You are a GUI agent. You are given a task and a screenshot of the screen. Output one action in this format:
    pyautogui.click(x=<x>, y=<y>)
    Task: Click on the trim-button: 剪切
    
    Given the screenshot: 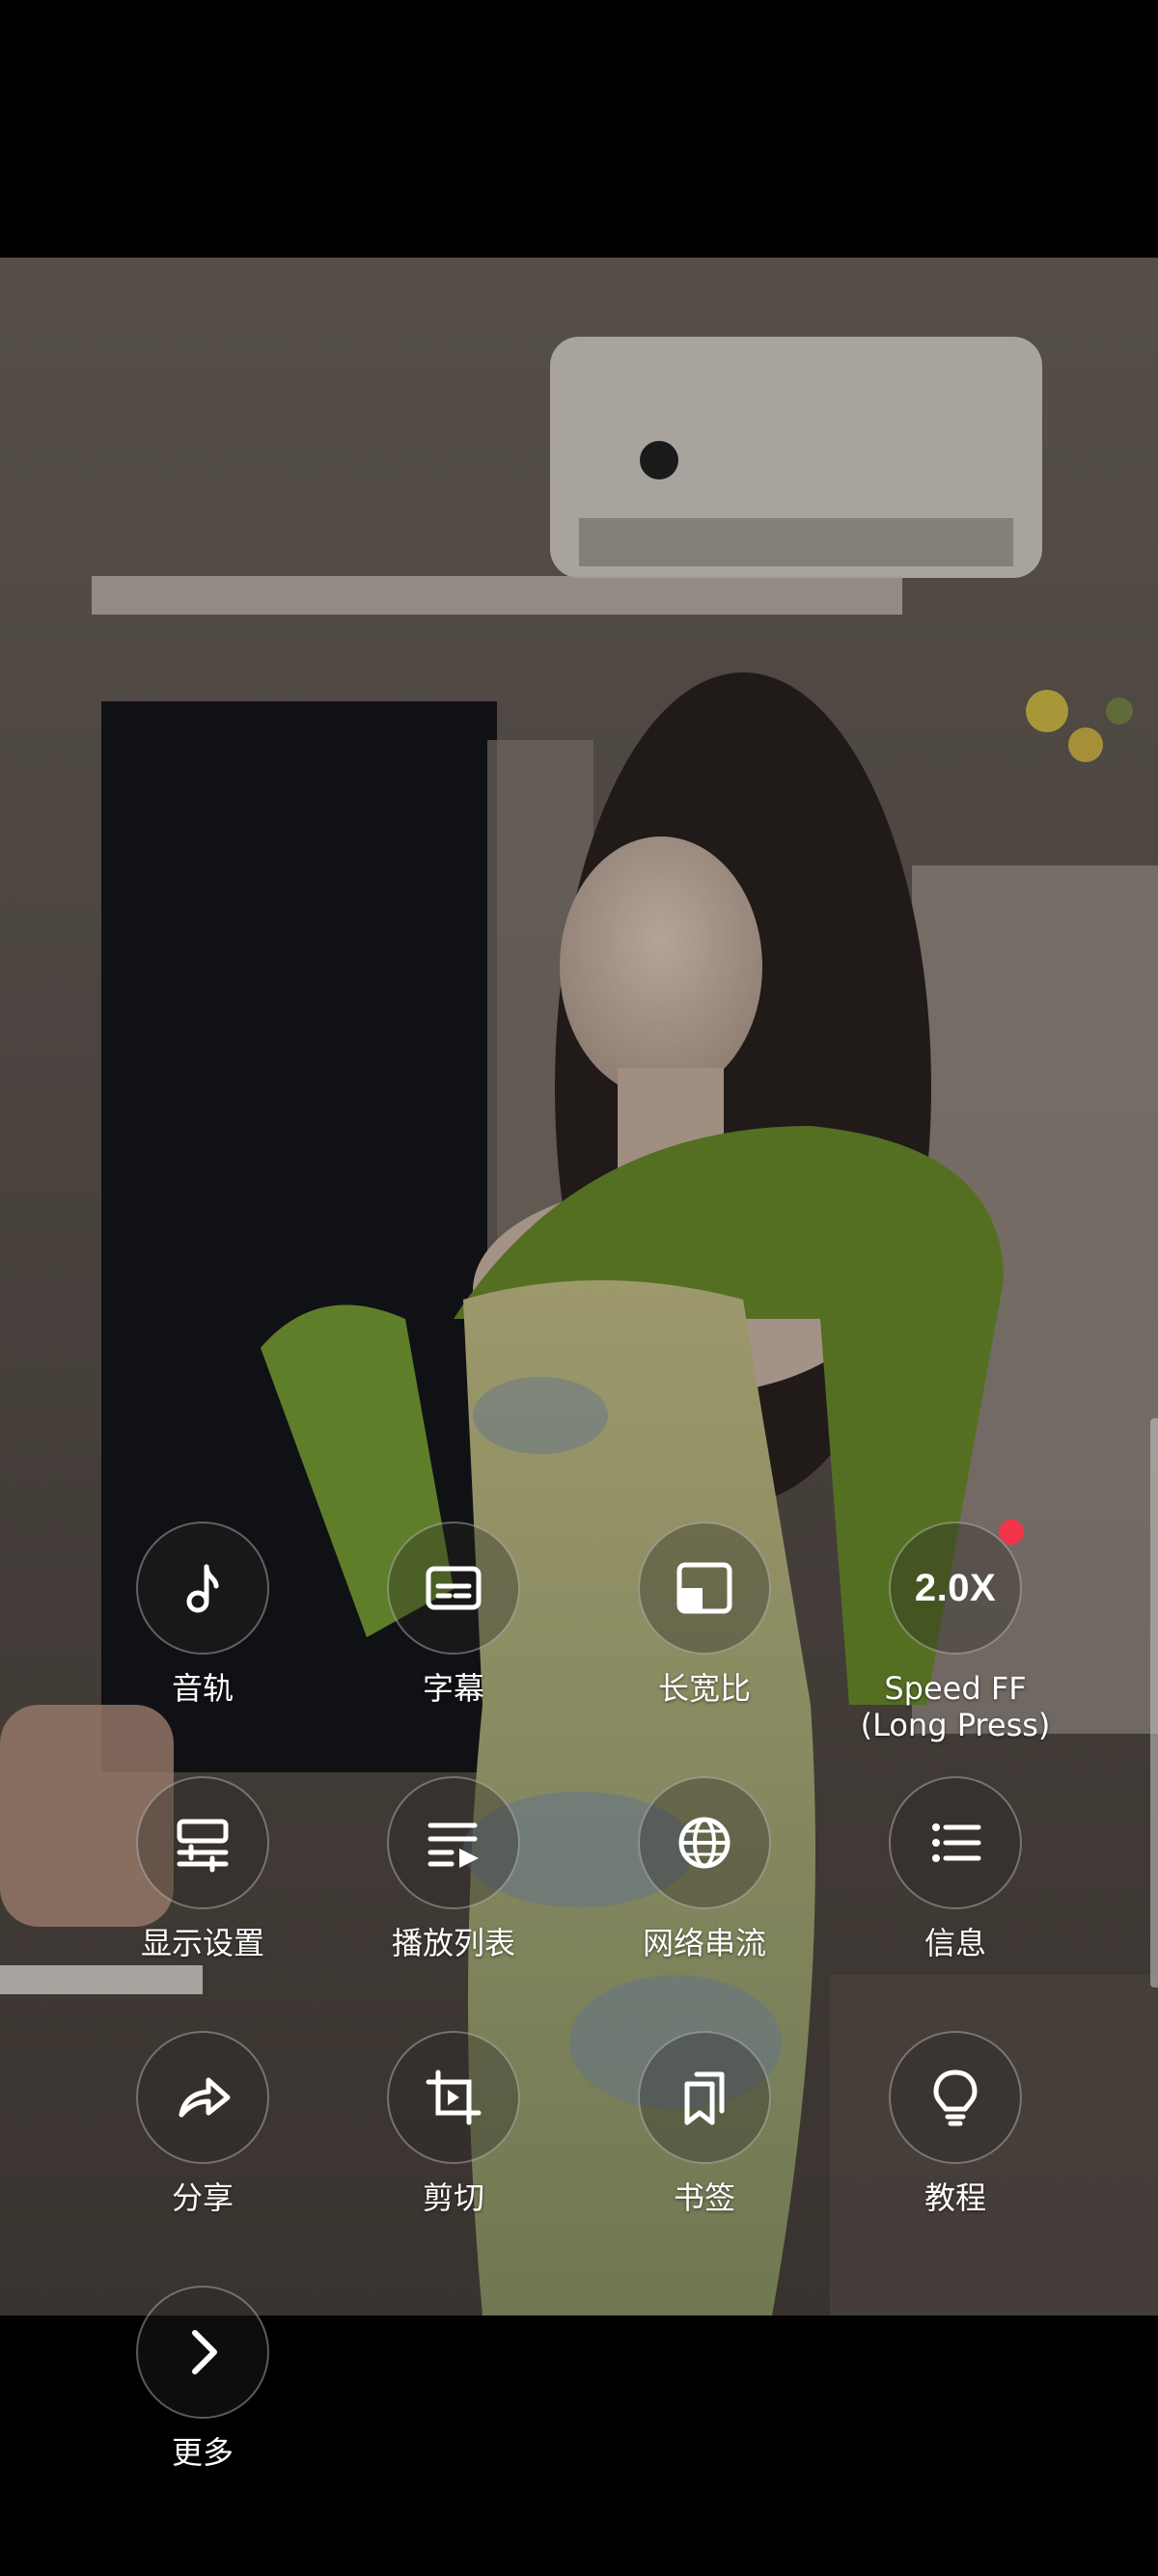 What is the action you would take?
    pyautogui.click(x=453, y=2123)
    